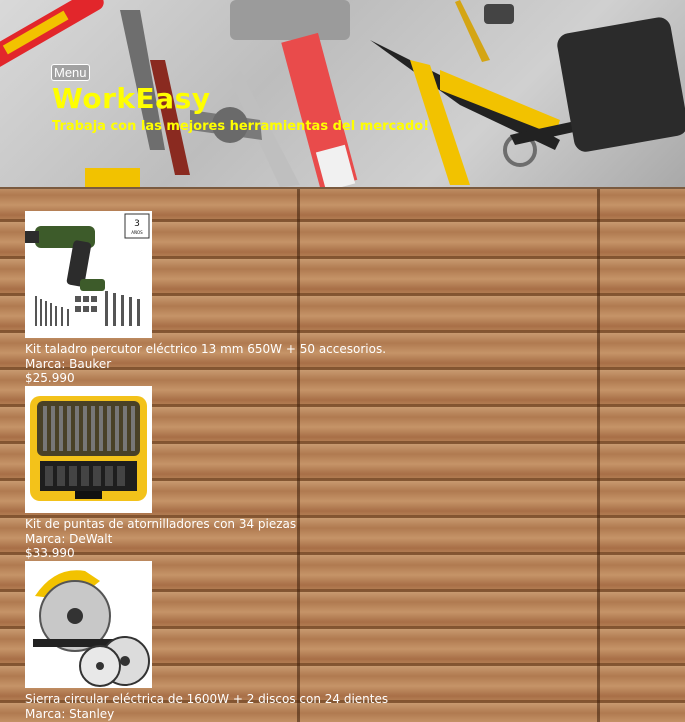 The width and height of the screenshot is (685, 722). Describe the element at coordinates (70, 713) in the screenshot. I see `product-brand: Marca: Stanley` at that location.